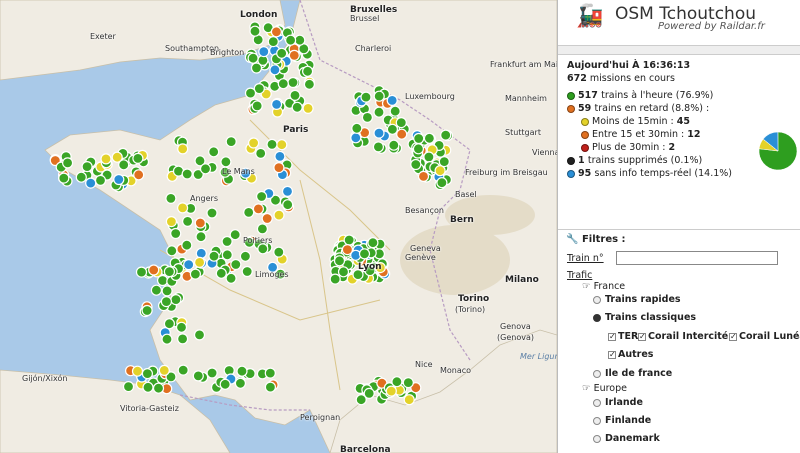 The width and height of the screenshot is (800, 453). What do you see at coordinates (644, 317) in the screenshot?
I see `radio-trains-classiques: Trains classiques` at bounding box center [644, 317].